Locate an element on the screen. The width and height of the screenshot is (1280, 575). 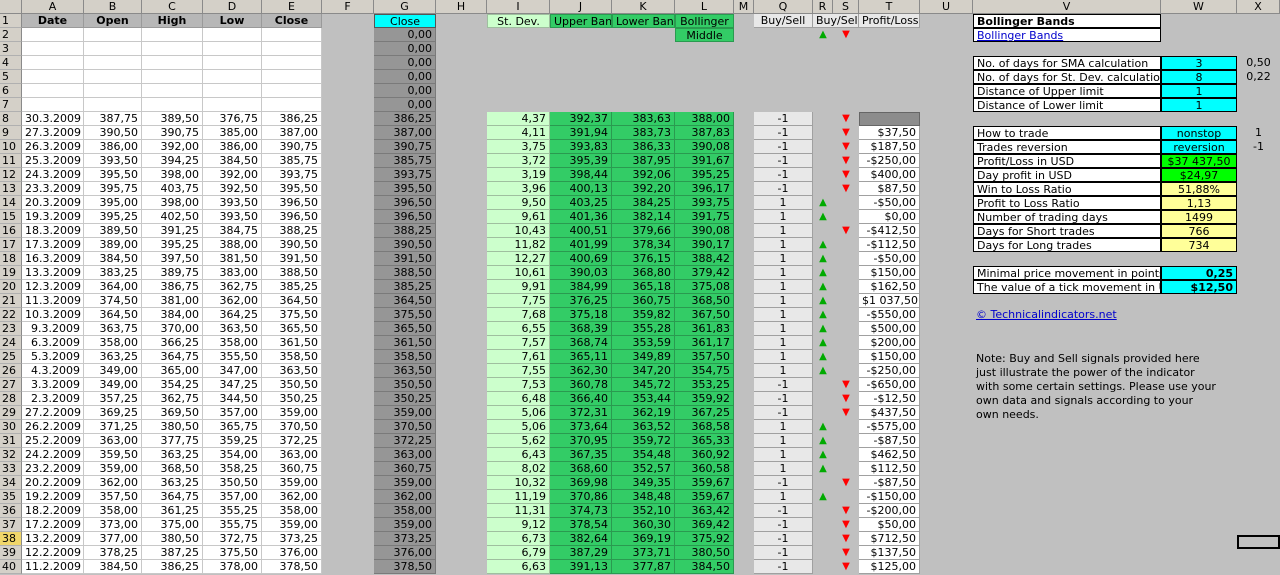
cell-low: 359,25 is located at coordinates (232, 441).